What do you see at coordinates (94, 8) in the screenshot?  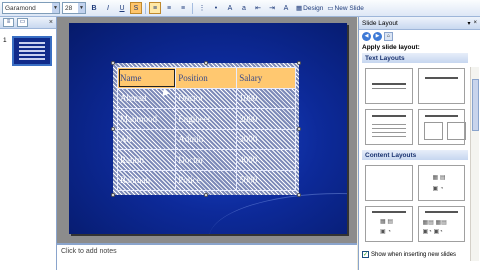 I see `bold-button: B` at bounding box center [94, 8].